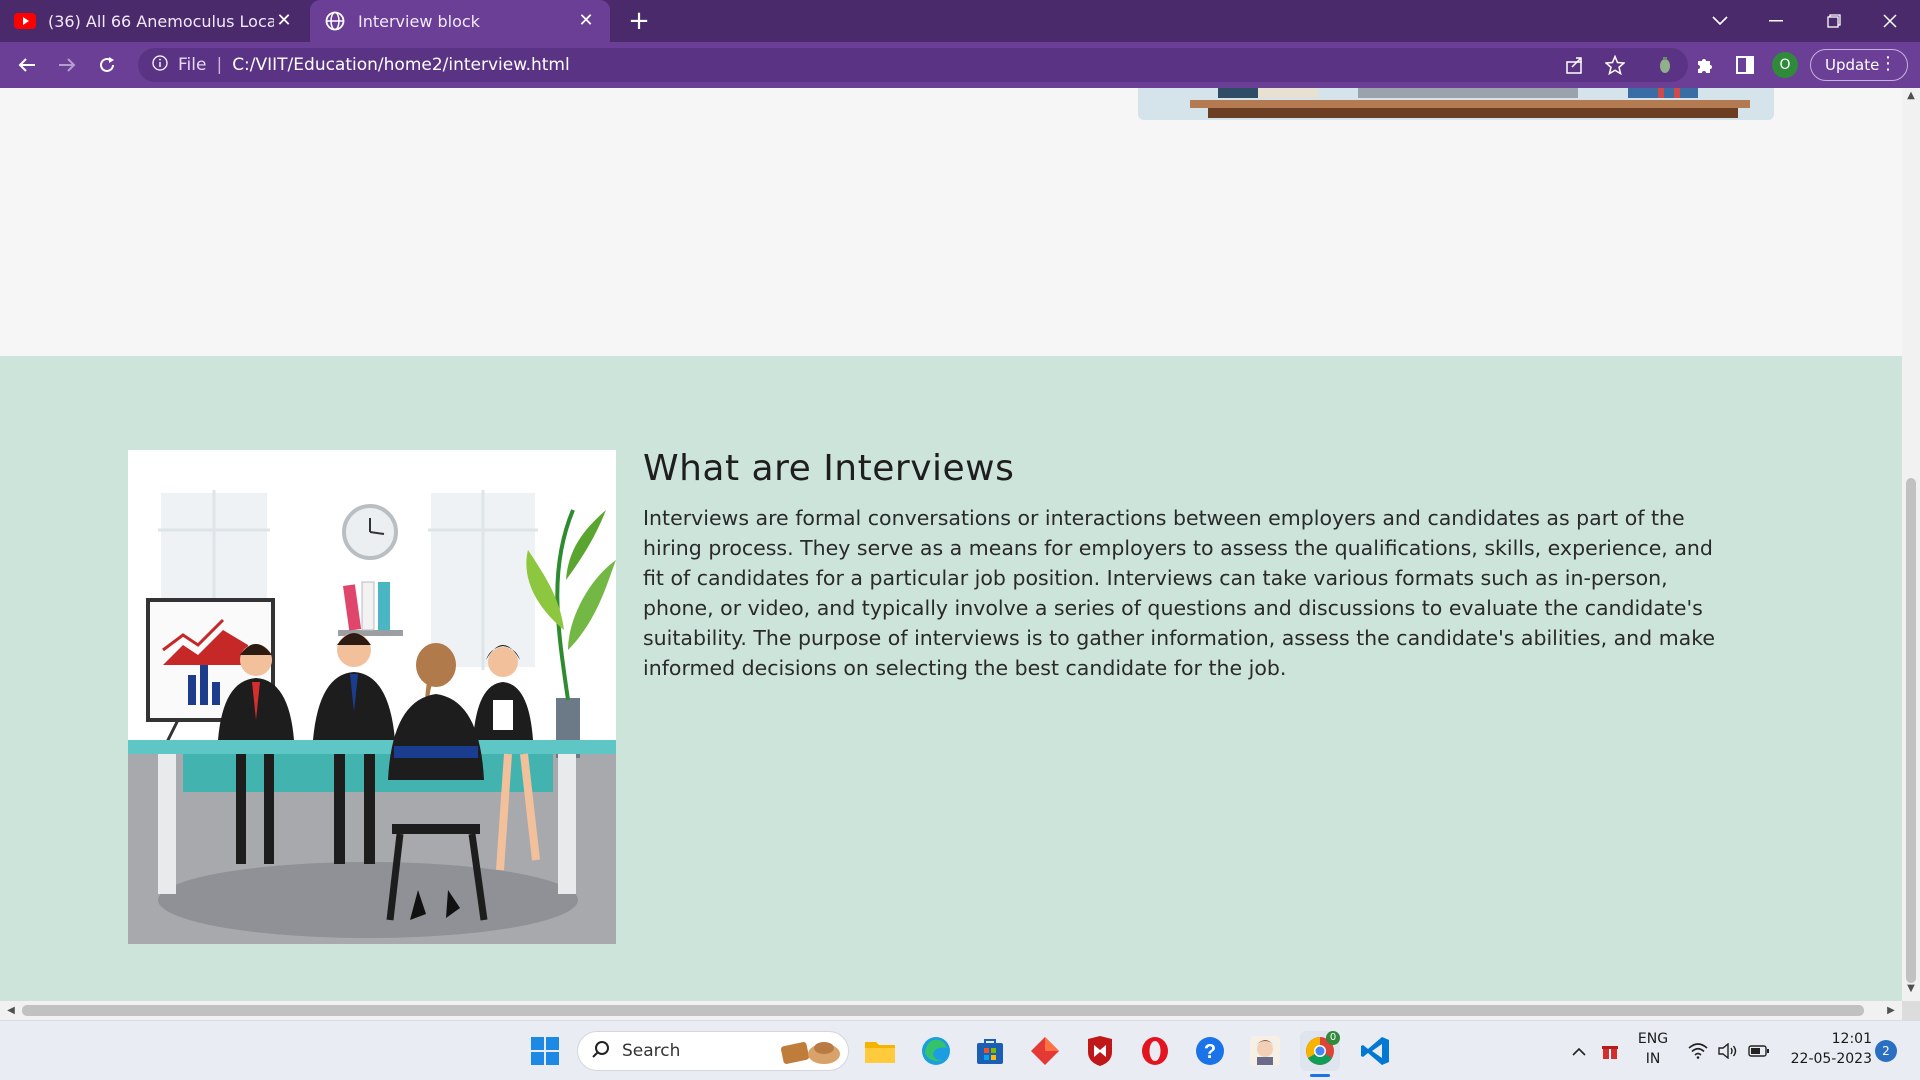  What do you see at coordinates (1911, 730) in the screenshot?
I see `vertical-scroll-thumb` at bounding box center [1911, 730].